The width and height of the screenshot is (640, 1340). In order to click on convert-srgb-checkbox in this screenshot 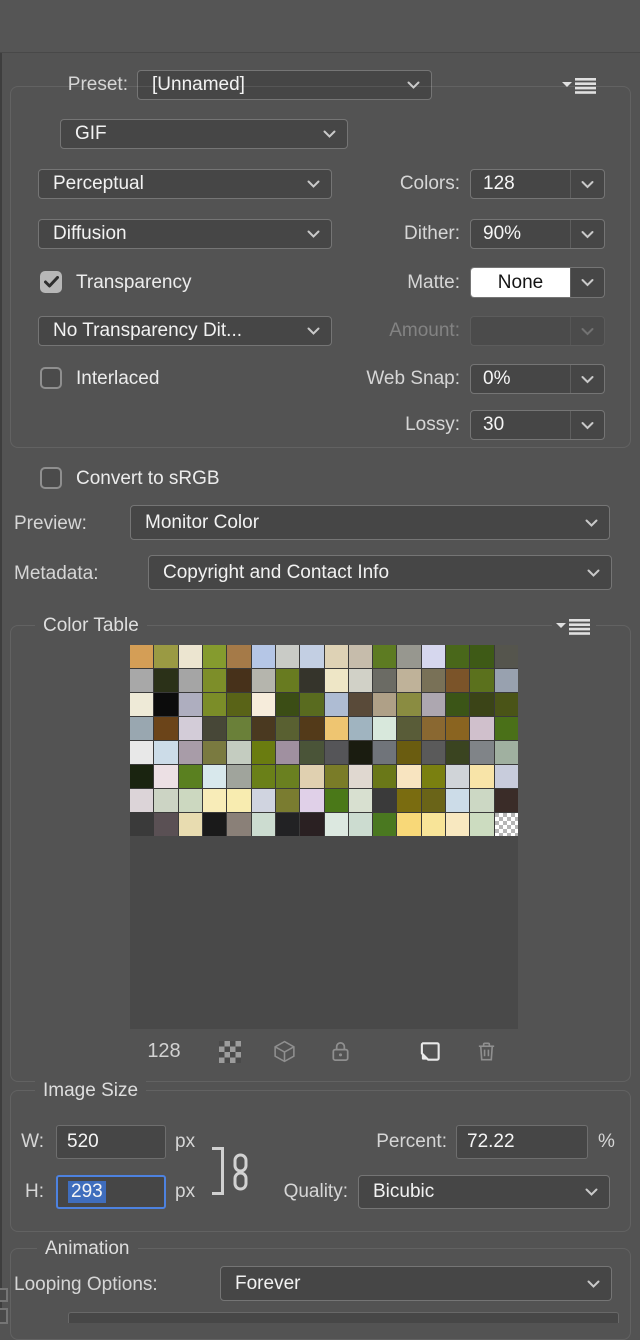, I will do `click(51, 478)`.